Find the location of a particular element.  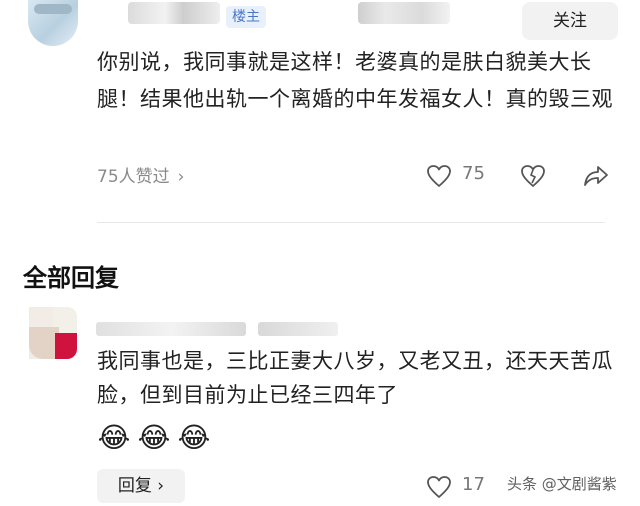

emoji-row: 😂 😂 😂 is located at coordinates (157, 438).